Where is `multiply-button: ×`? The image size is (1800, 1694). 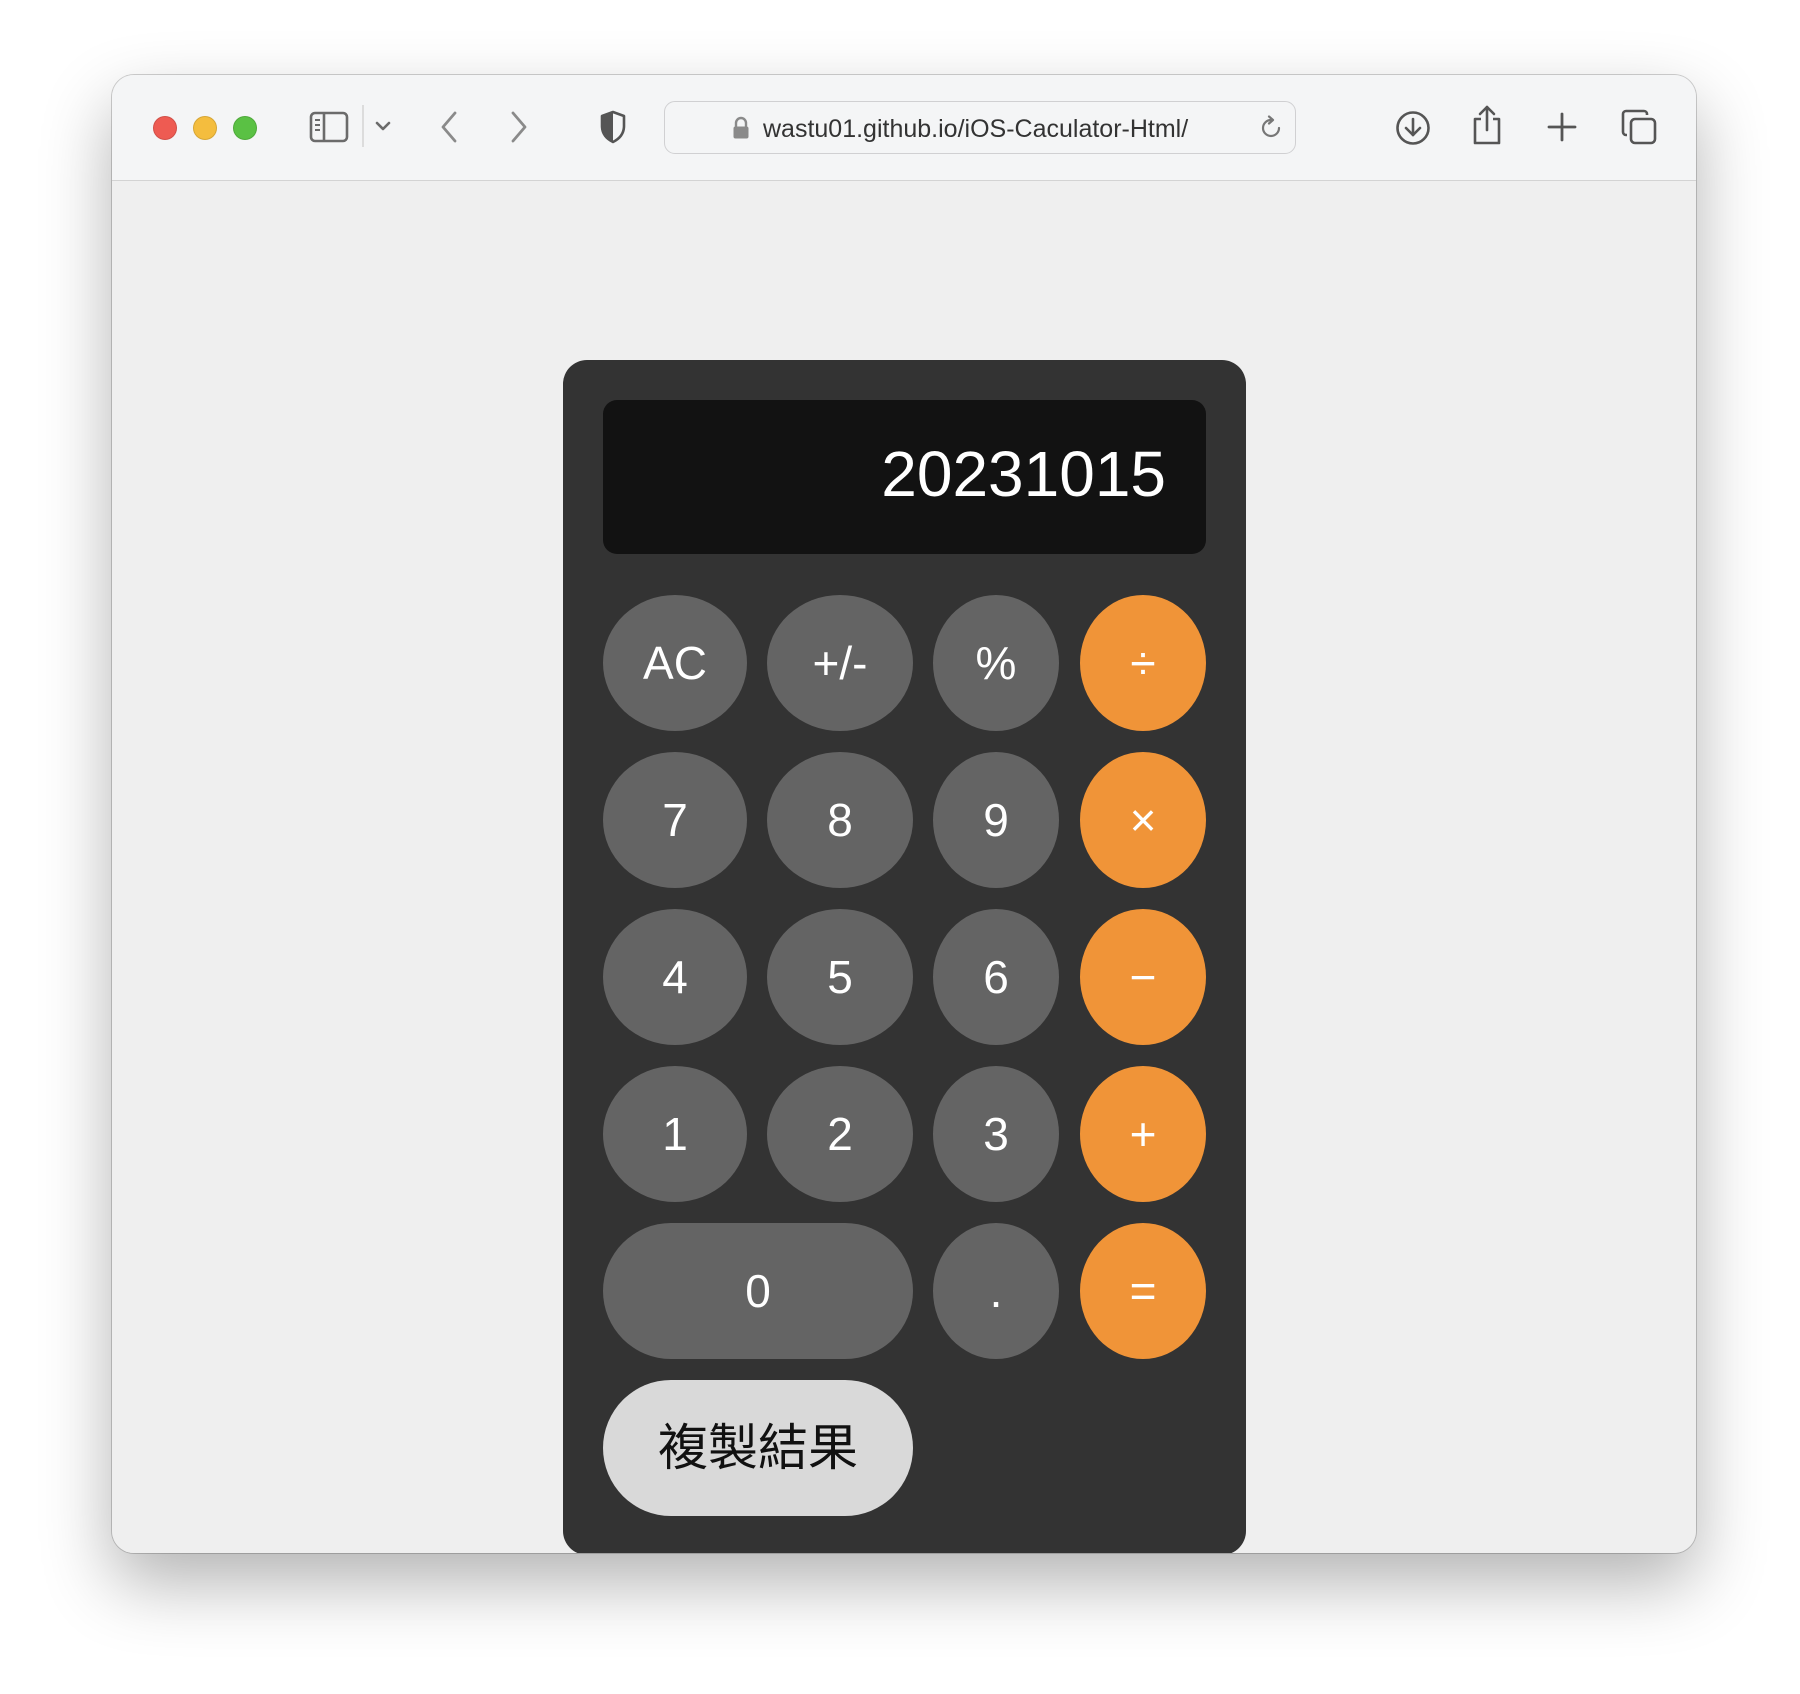 multiply-button: × is located at coordinates (1143, 820).